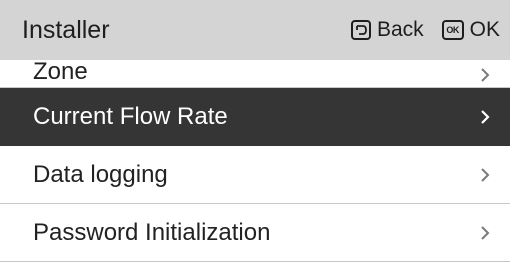 The width and height of the screenshot is (510, 267). What do you see at coordinates (152, 232) in the screenshot?
I see `menu-item-label: Password Initialization` at bounding box center [152, 232].